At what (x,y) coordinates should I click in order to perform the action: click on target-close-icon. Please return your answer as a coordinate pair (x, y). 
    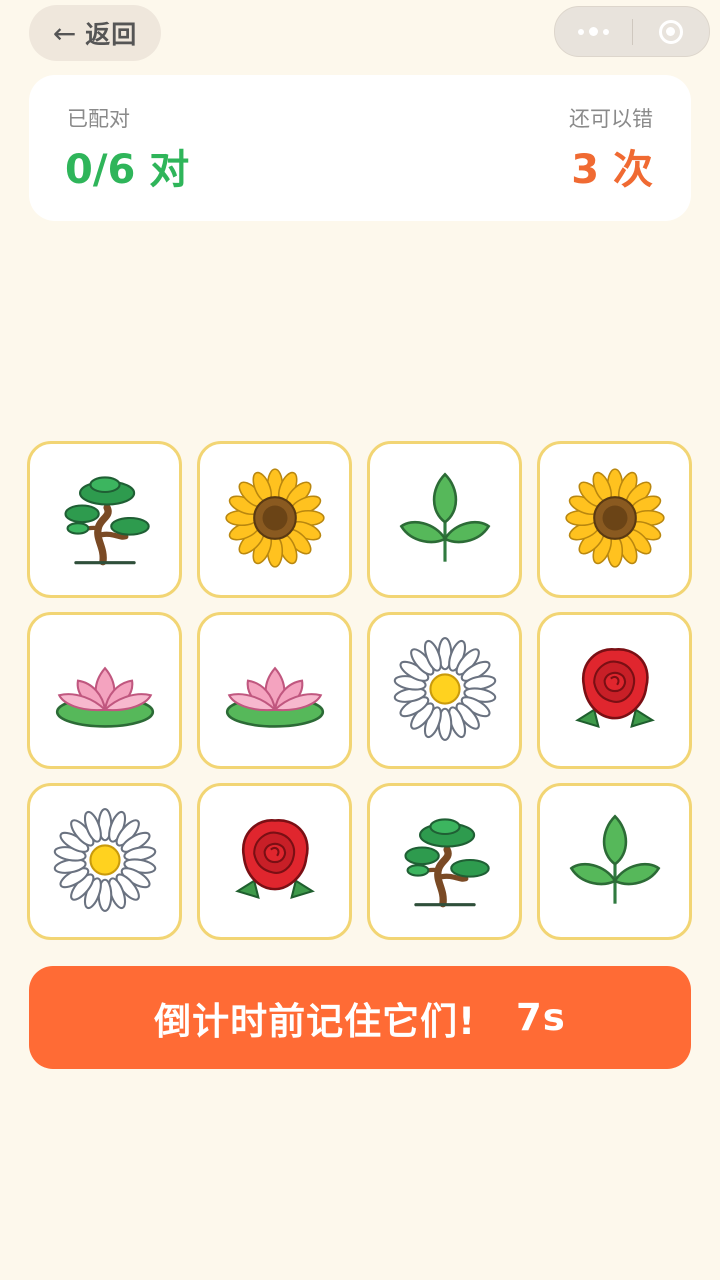
    Looking at the image, I should click on (670, 31).